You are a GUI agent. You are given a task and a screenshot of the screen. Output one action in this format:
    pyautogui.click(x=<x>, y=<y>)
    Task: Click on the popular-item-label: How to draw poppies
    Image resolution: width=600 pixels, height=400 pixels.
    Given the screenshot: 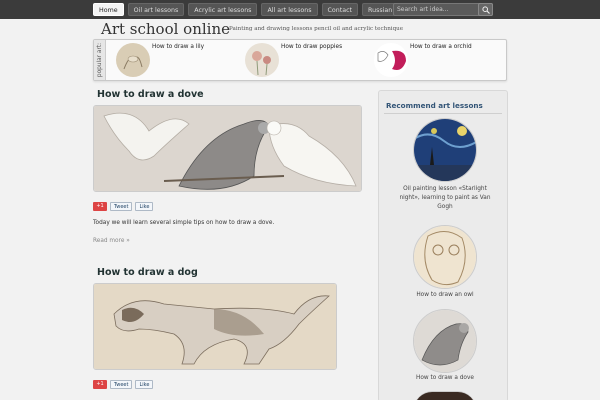 What is the action you would take?
    pyautogui.click(x=311, y=47)
    